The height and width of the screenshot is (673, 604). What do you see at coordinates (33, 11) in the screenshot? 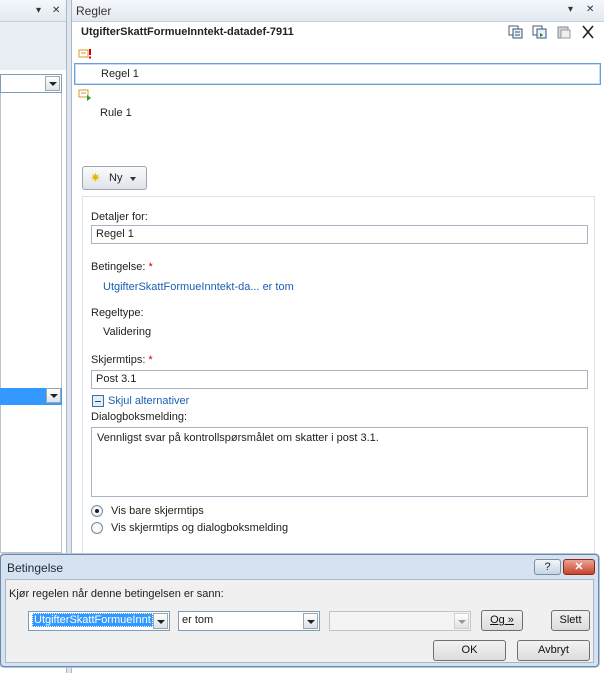
I see `left-pane-header: ▾ ✕` at bounding box center [33, 11].